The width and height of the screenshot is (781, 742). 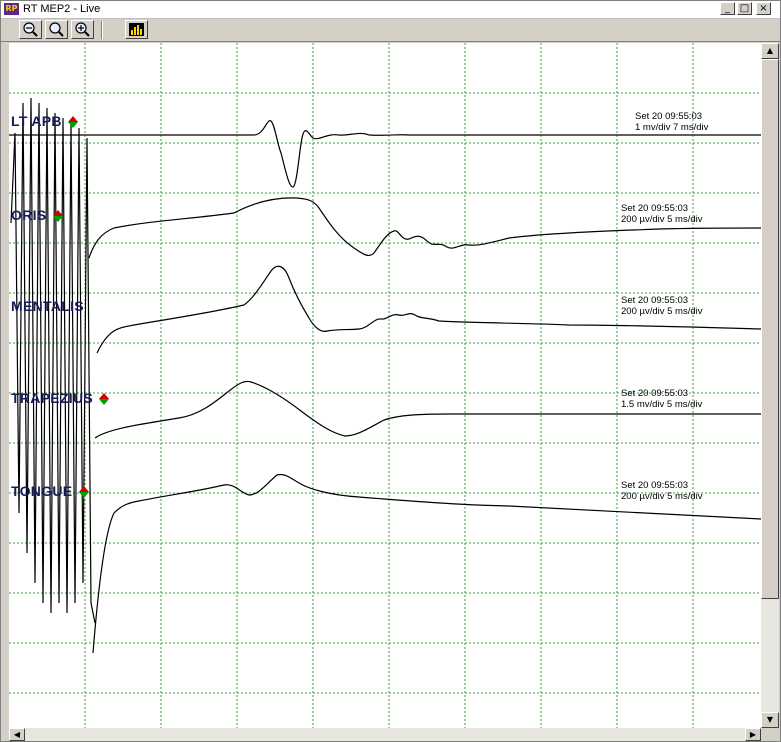 I want to click on scroll-up-button: ▲, so click(x=770, y=51).